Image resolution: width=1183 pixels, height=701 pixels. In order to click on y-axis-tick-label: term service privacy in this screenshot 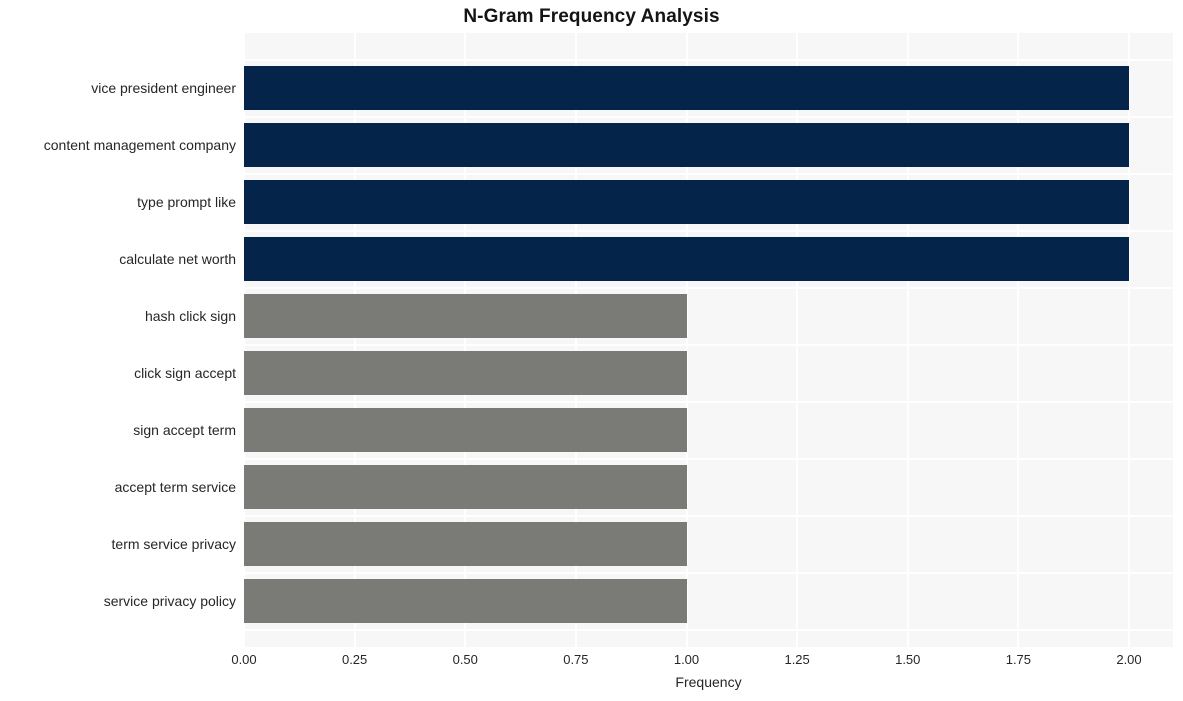, I will do `click(173, 544)`.